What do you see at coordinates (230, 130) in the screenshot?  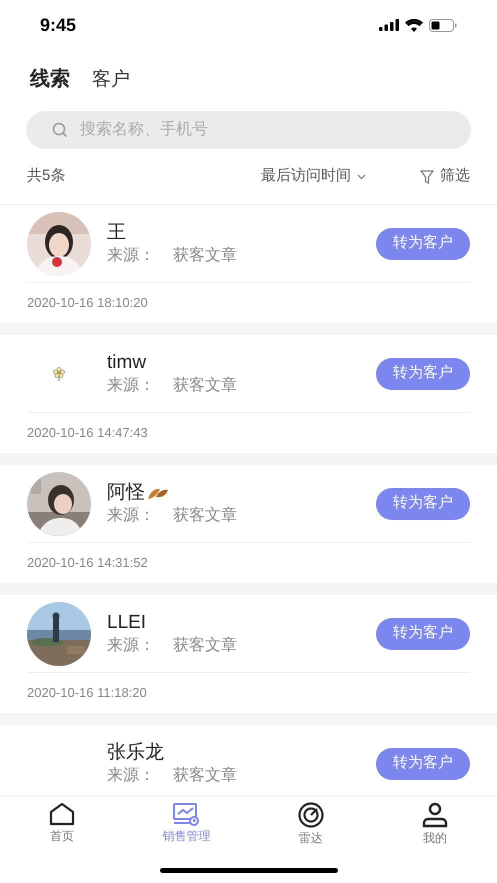 I see `search-input: 搜索名称、手机号` at bounding box center [230, 130].